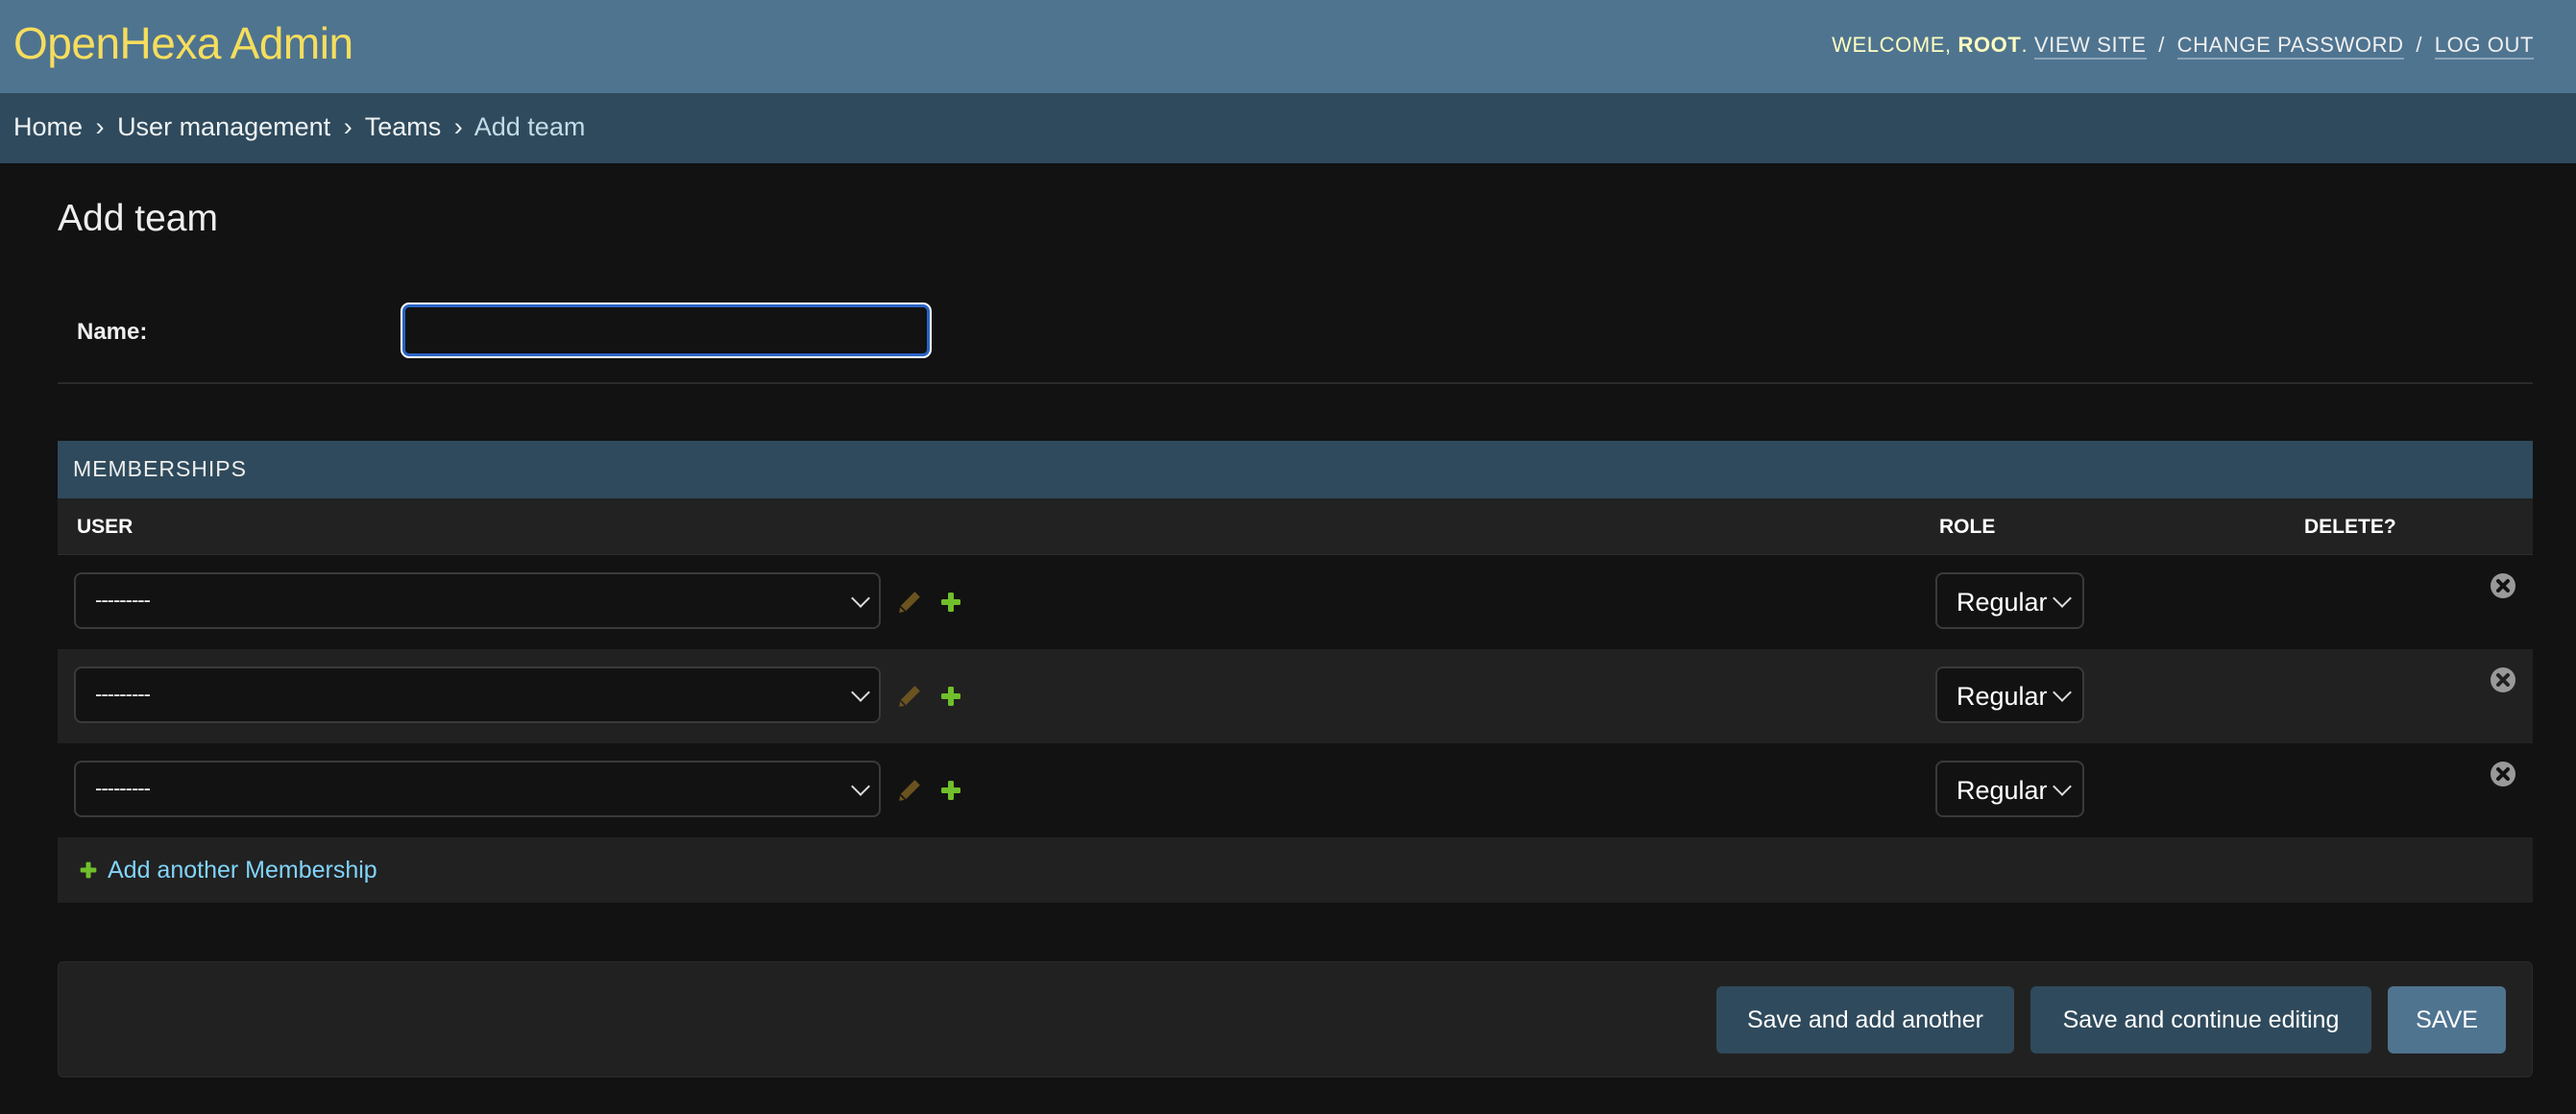 This screenshot has width=2576, height=1114. What do you see at coordinates (1892, 45) in the screenshot?
I see `welcome-text: Welcome,` at bounding box center [1892, 45].